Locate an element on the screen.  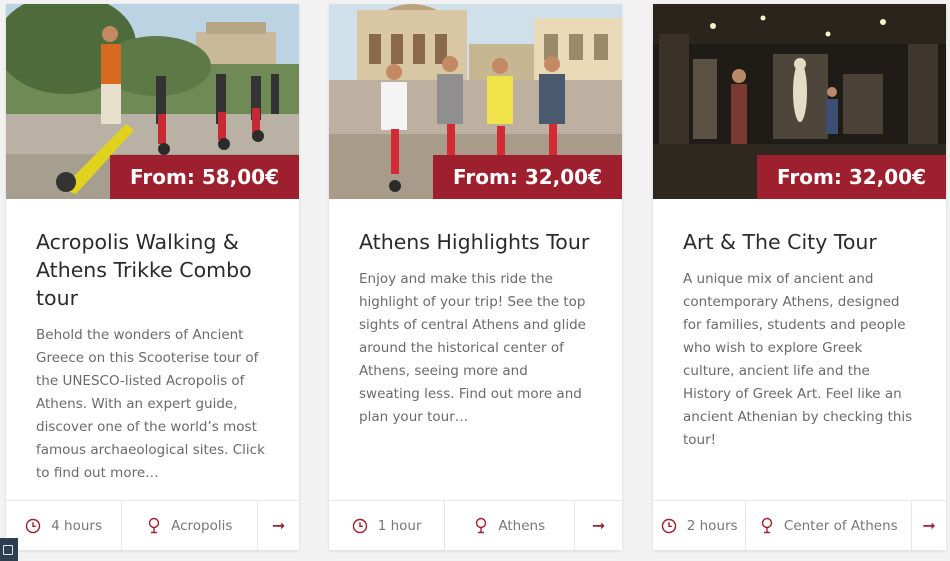
duration-cell: 1 hour is located at coordinates (387, 525).